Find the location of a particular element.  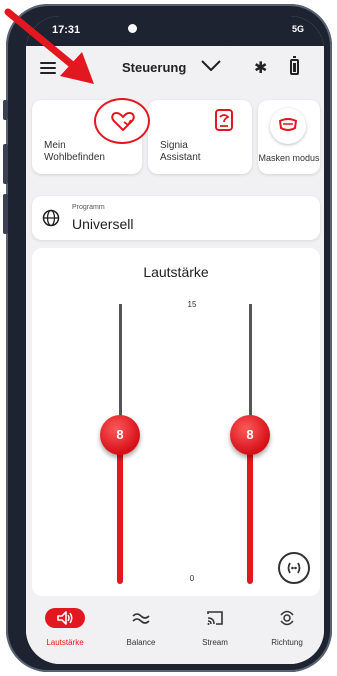

annotation-arrow is located at coordinates (49, 46).